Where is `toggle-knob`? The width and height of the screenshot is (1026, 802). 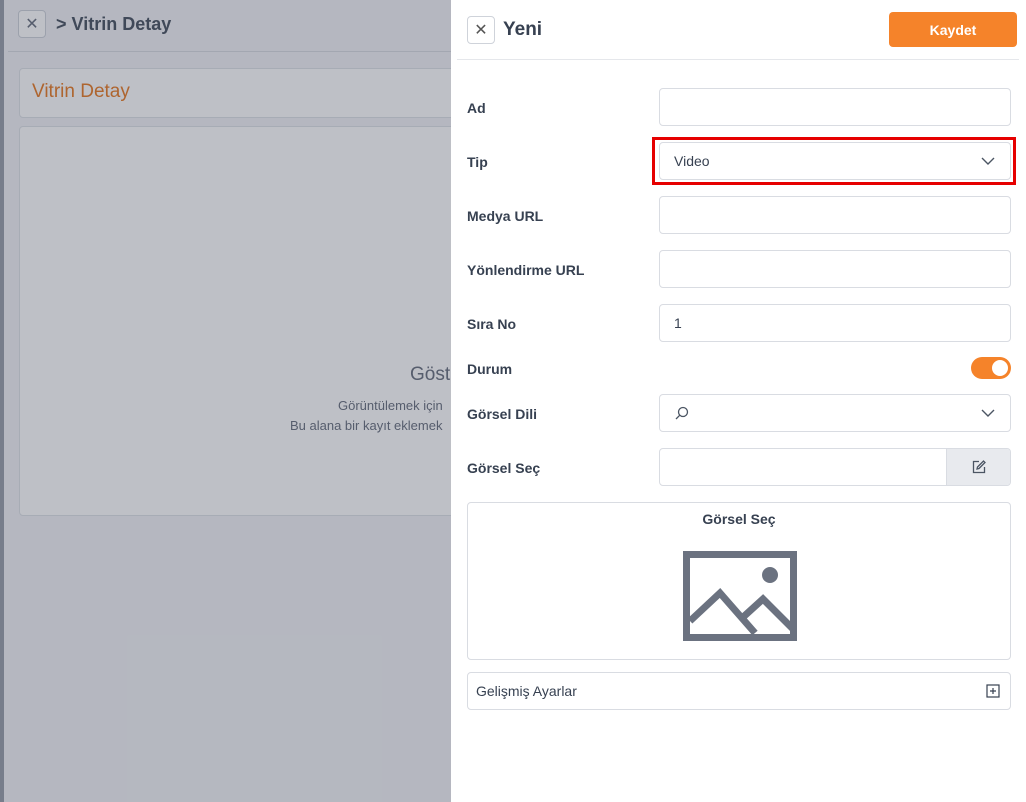
toggle-knob is located at coordinates (1000, 368).